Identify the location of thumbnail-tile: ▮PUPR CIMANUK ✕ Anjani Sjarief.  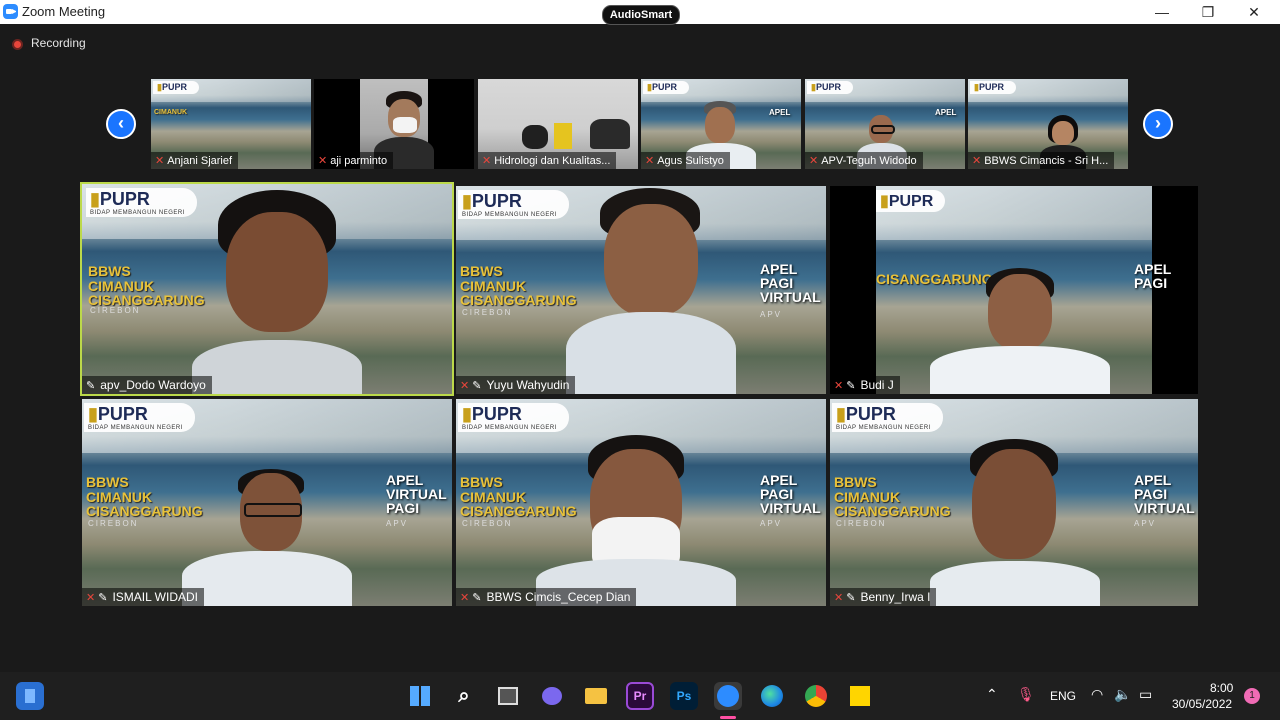
(231, 124).